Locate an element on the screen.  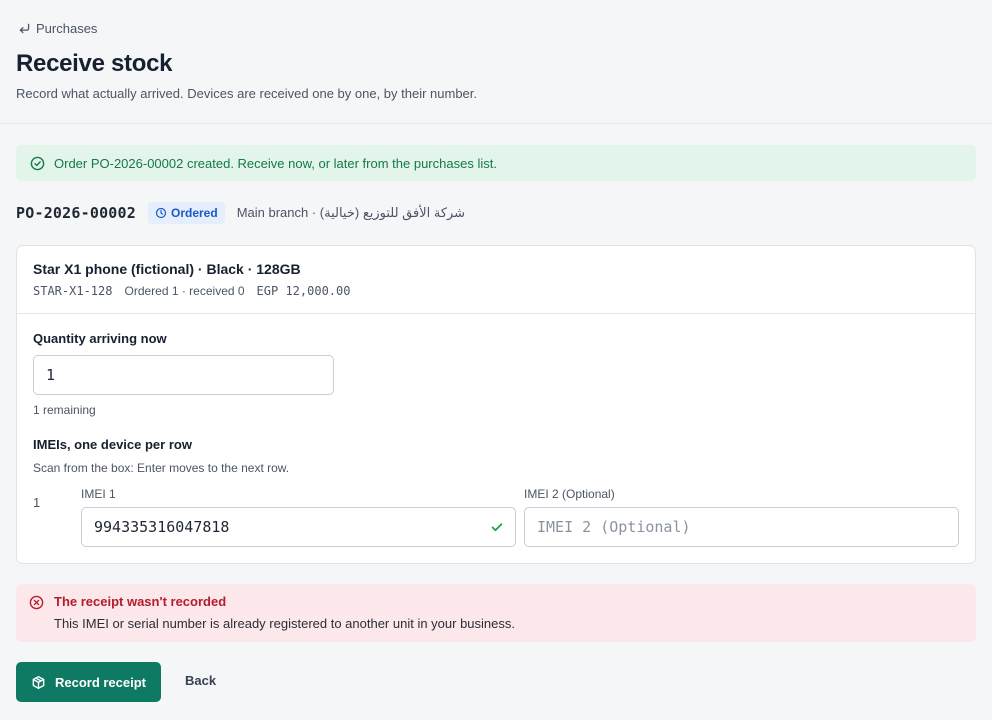
page-title: Receive stock is located at coordinates (94, 63).